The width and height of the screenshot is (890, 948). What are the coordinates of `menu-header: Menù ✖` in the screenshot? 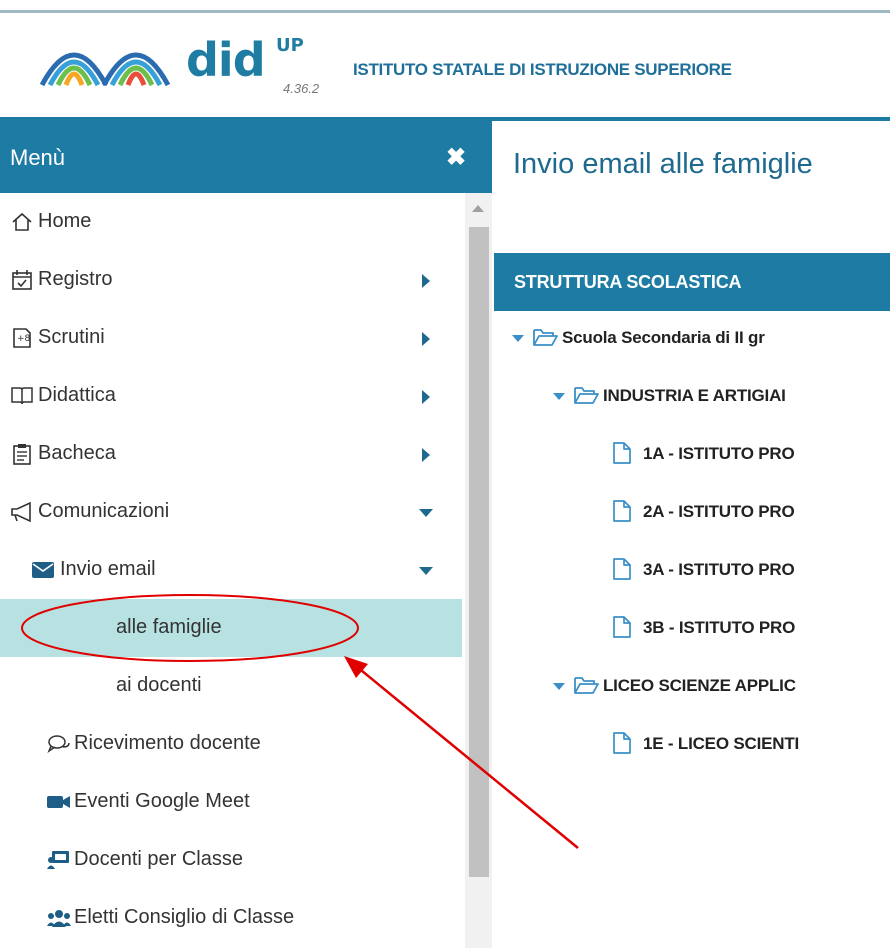 It's located at (246, 157).